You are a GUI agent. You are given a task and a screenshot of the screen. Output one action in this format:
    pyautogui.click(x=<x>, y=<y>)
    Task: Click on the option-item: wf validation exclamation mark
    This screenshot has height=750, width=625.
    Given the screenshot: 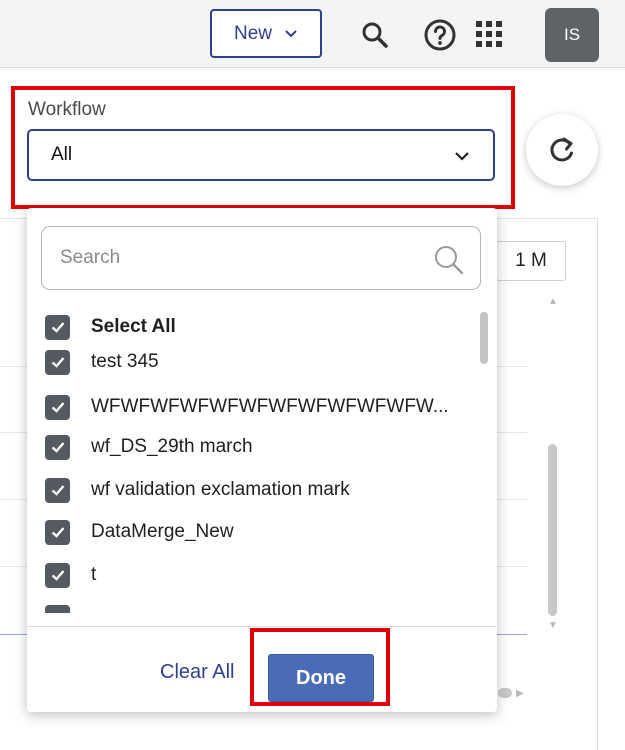 What is the action you would take?
    pyautogui.click(x=197, y=490)
    